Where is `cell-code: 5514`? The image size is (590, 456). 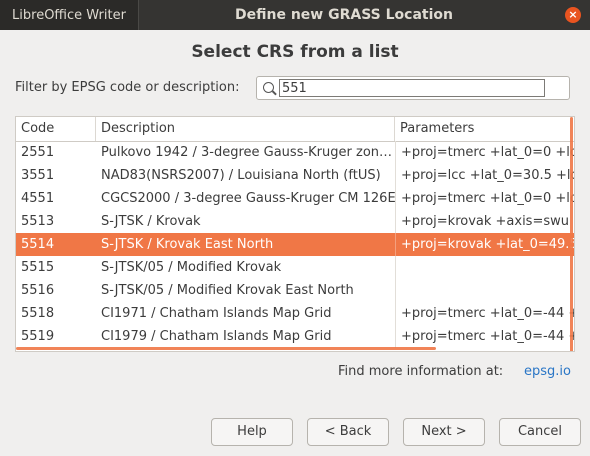 cell-code: 5514 is located at coordinates (38, 244).